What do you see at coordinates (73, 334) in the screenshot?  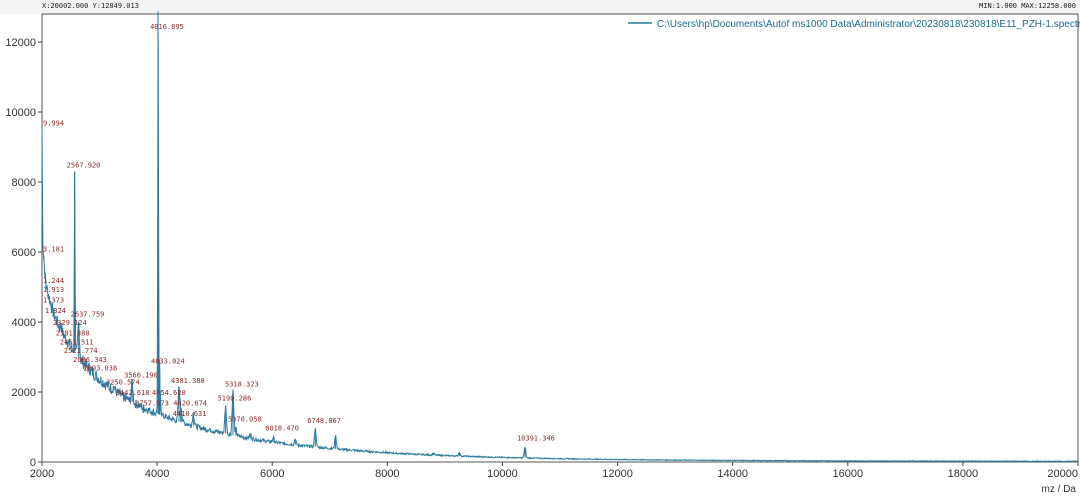 I see `peak-label: 2381.380` at bounding box center [73, 334].